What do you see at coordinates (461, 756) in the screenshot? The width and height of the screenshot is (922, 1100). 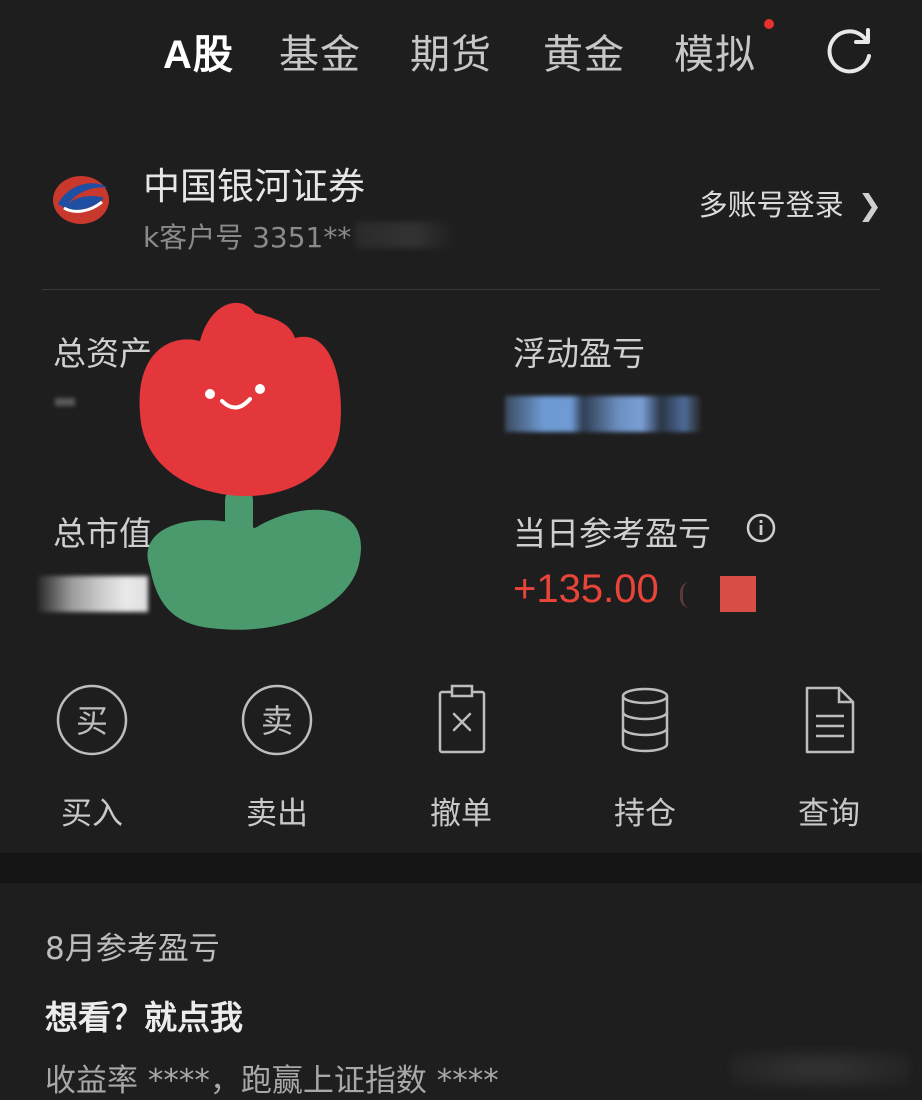 I see `cancel-order-button: 撤单` at bounding box center [461, 756].